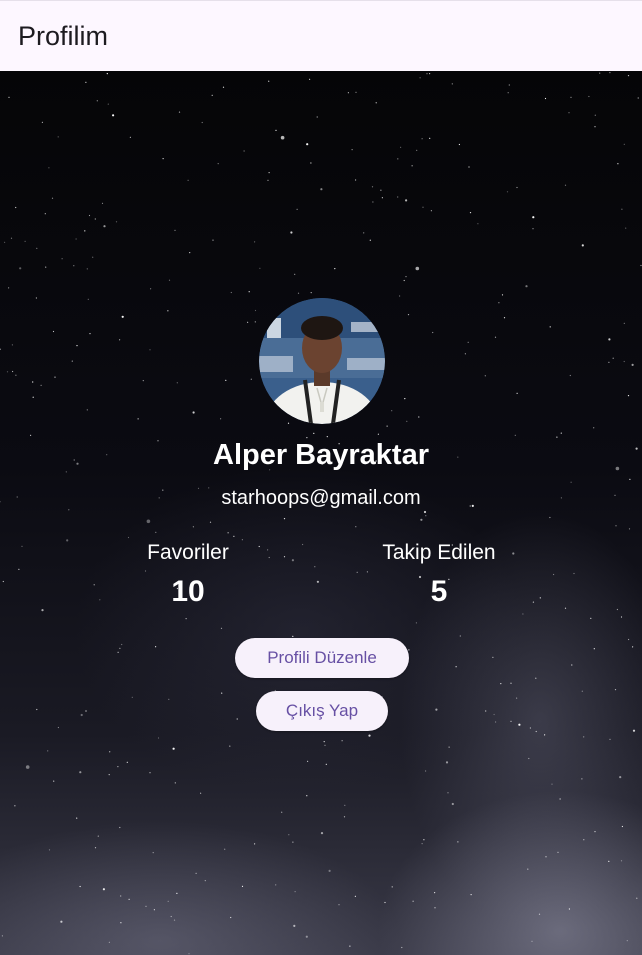 The image size is (642, 955). Describe the element at coordinates (321, 498) in the screenshot. I see `profile-email: starhoops@gmail.com` at that location.